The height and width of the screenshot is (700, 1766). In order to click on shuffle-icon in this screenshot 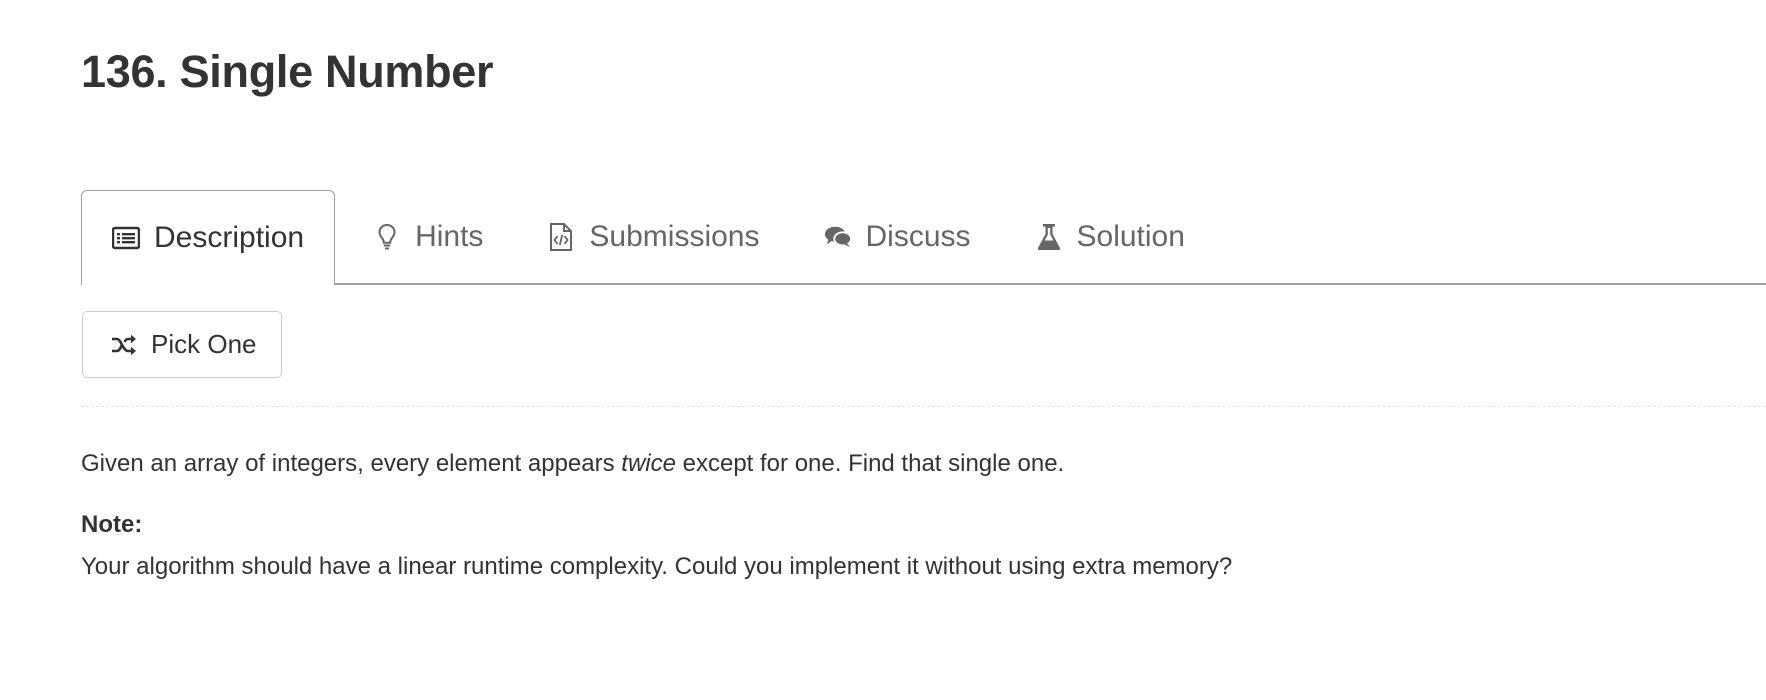, I will do `click(124, 345)`.